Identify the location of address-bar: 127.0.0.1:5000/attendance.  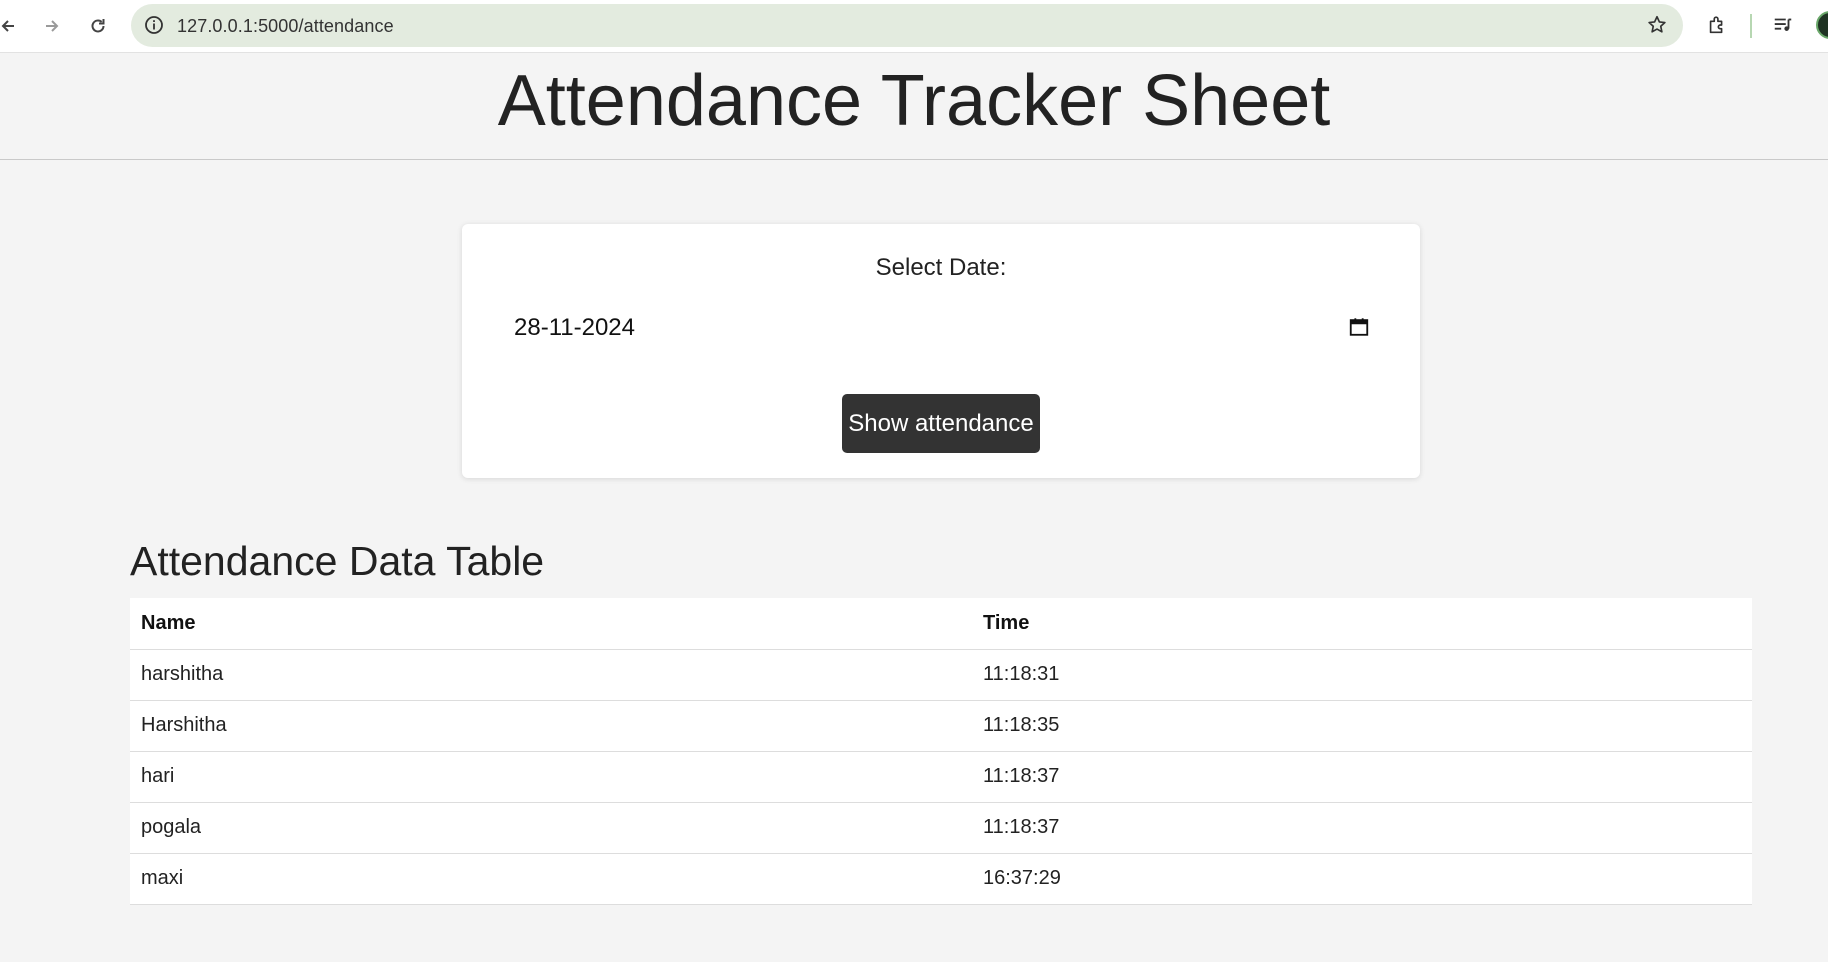
(907, 25).